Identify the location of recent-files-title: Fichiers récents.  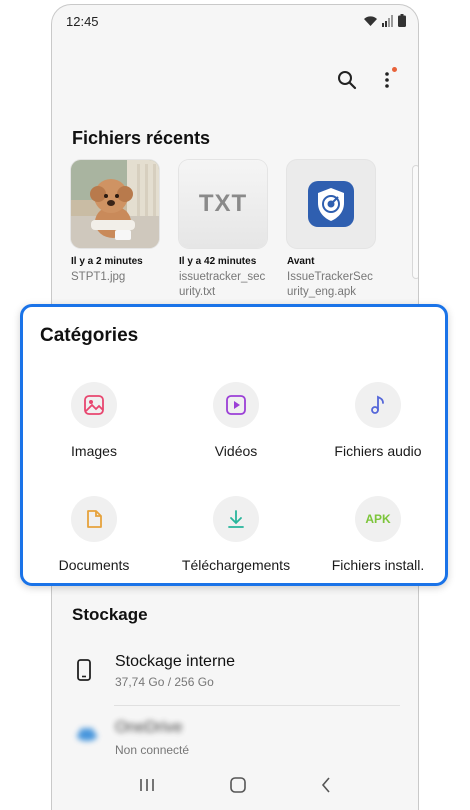
(141, 138).